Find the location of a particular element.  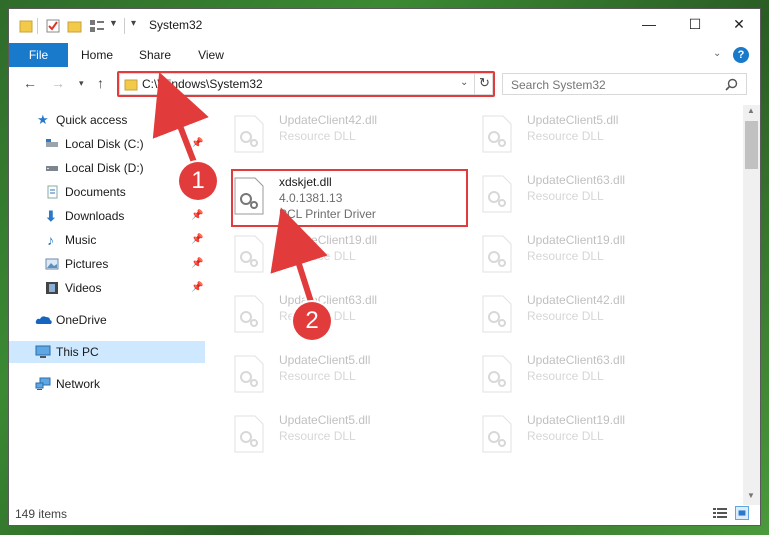

step-1-badge: 1 is located at coordinates (198, 181).